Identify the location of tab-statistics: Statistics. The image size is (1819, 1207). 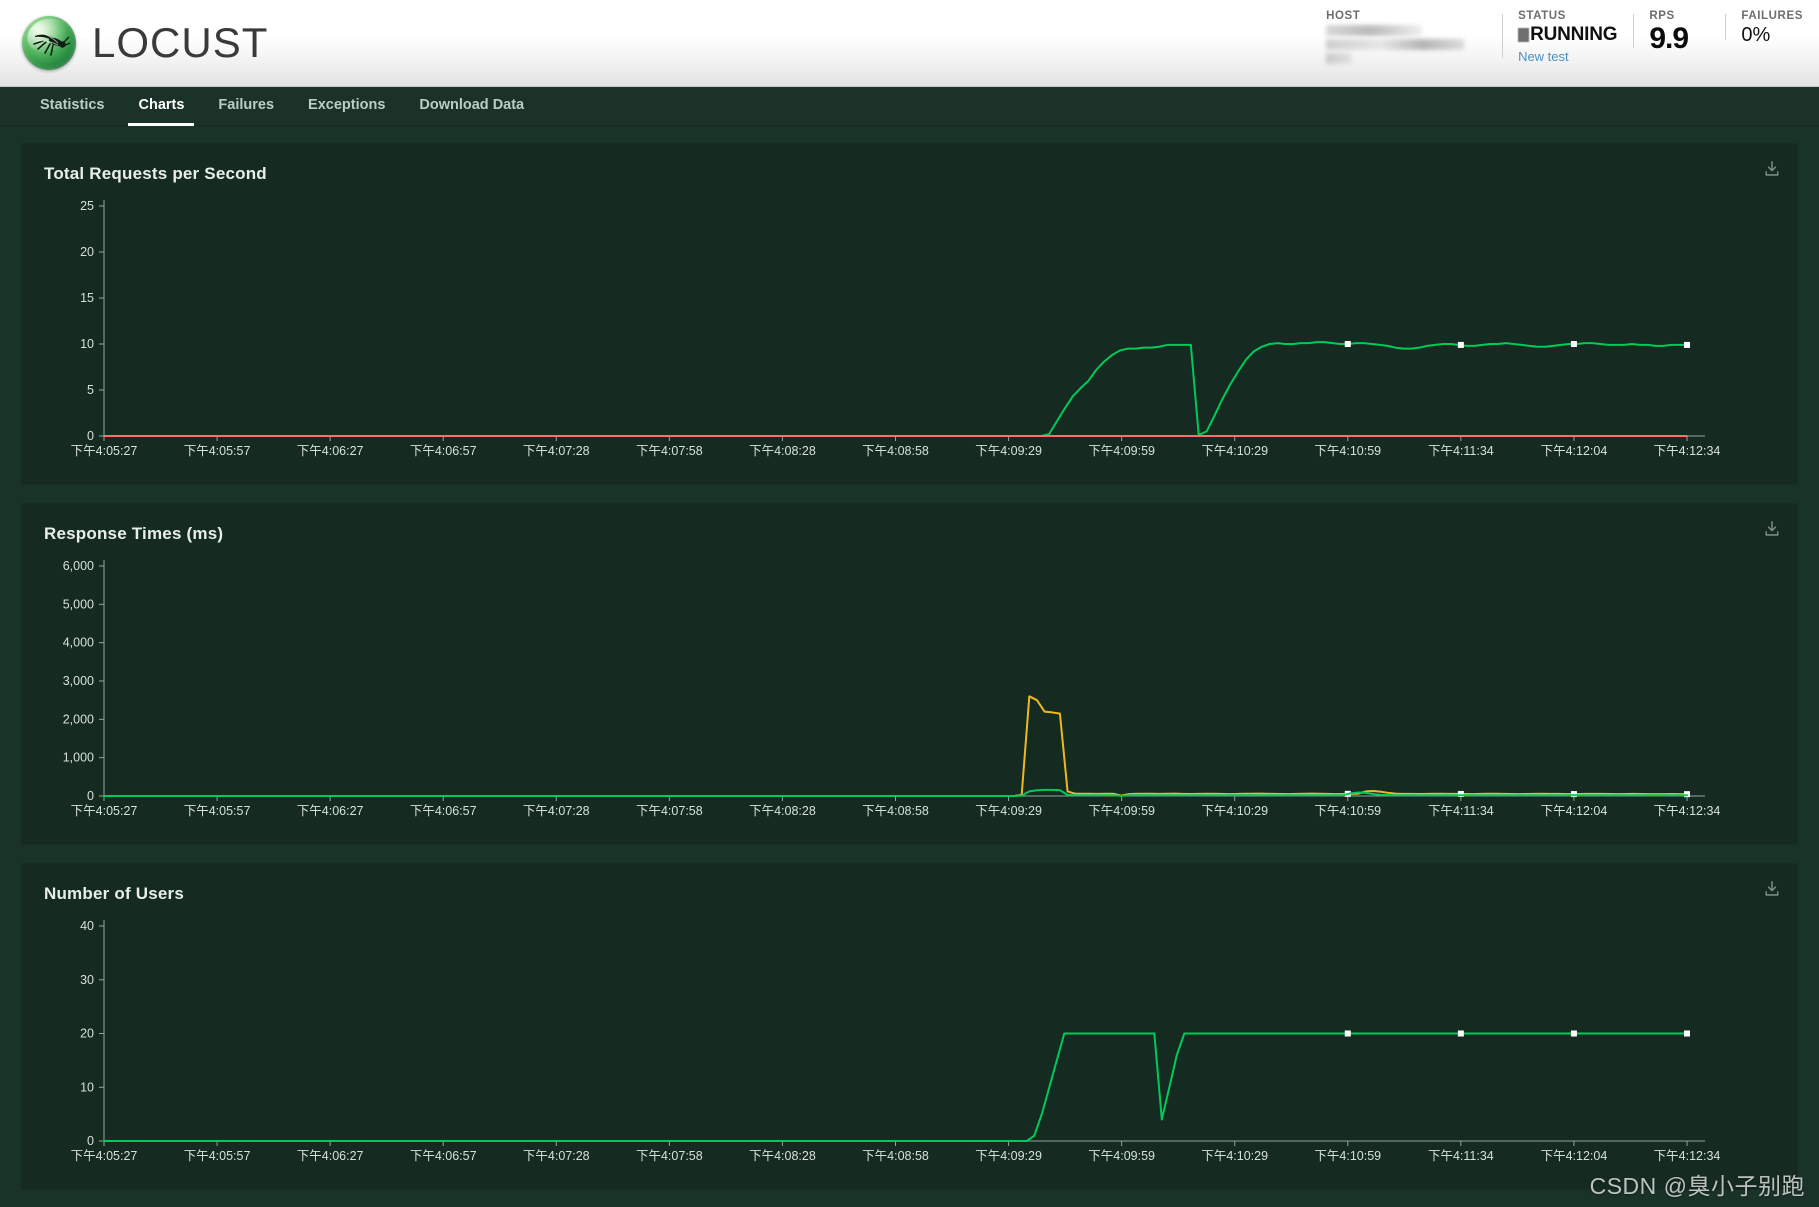
(72, 106).